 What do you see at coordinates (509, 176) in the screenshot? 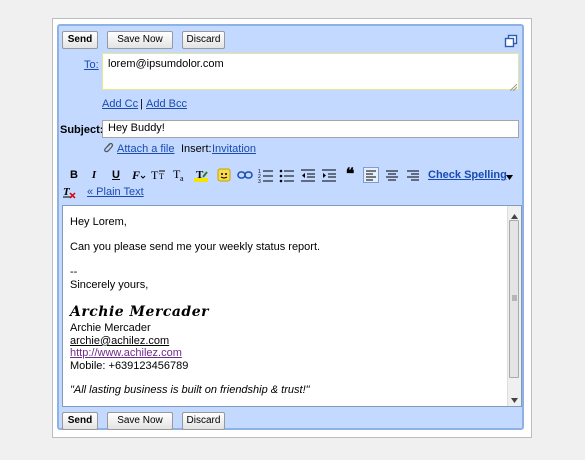
I see `chevron-down-icon` at bounding box center [509, 176].